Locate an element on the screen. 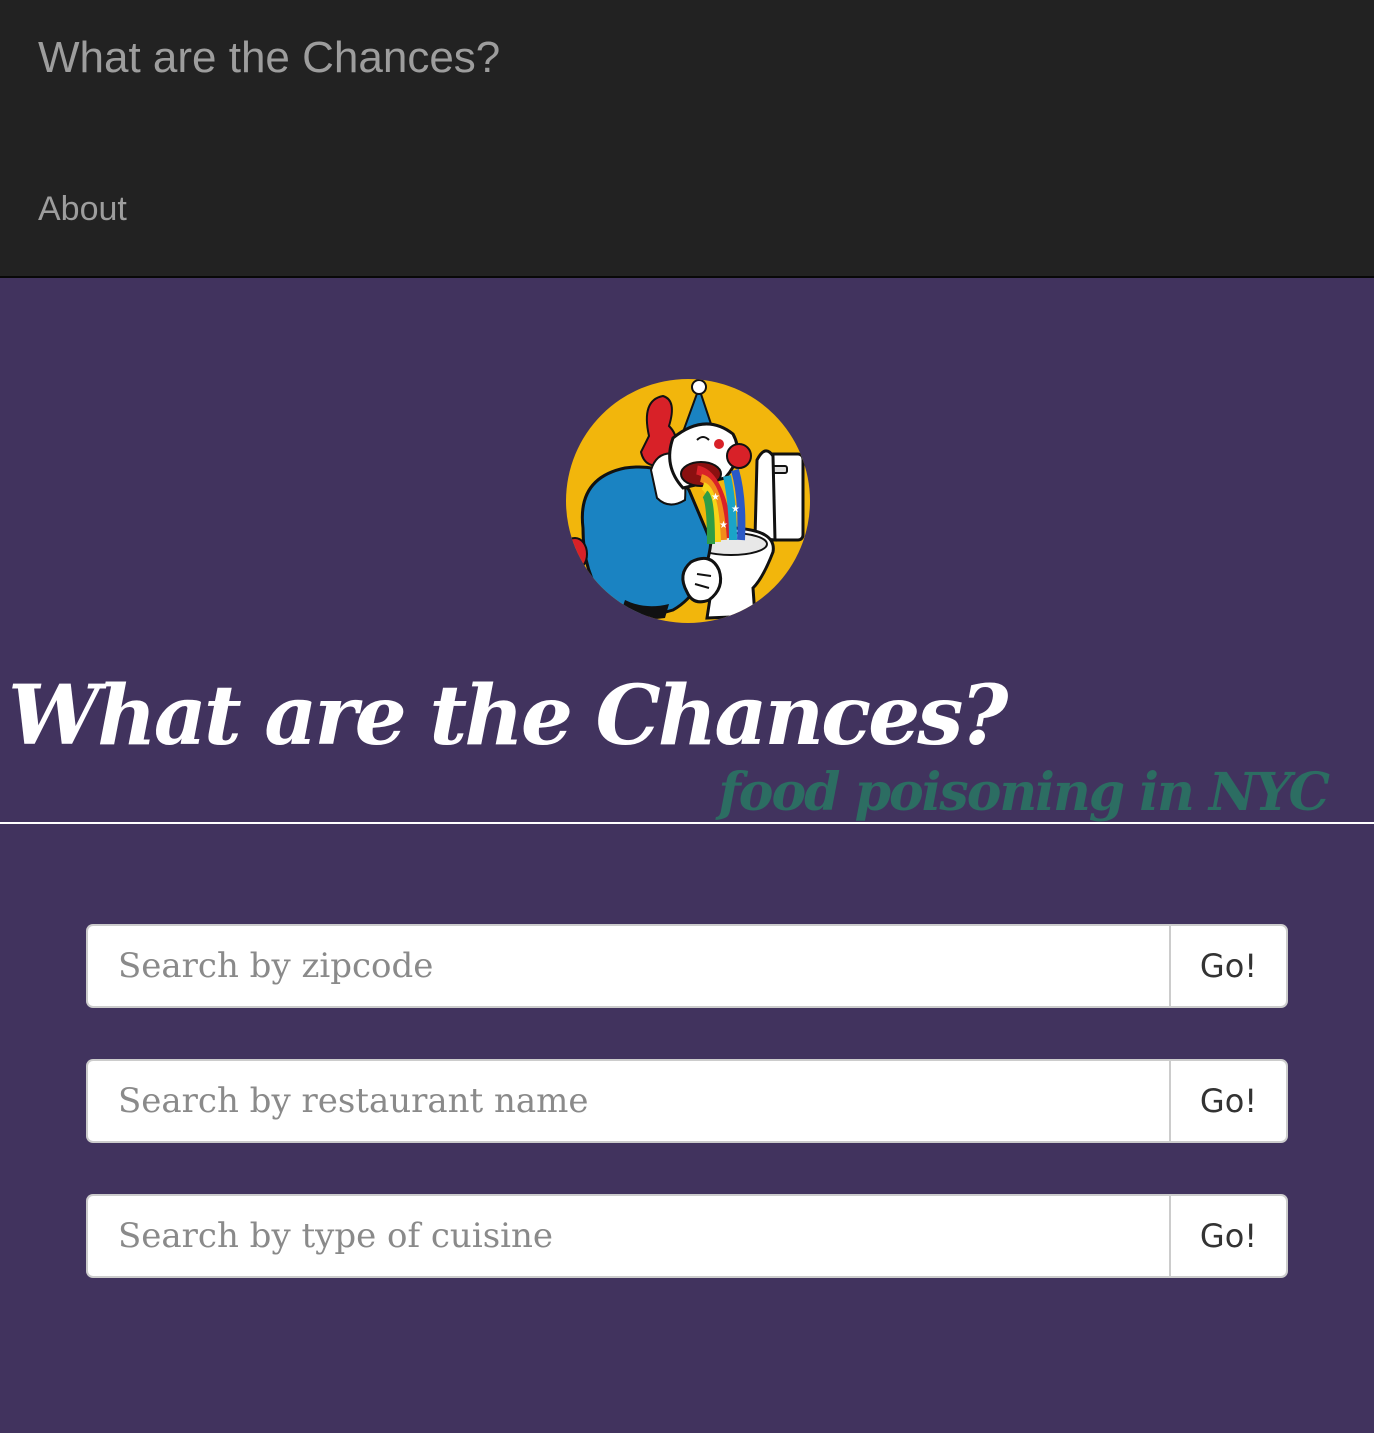  cuisine-search-input is located at coordinates (627, 1236).